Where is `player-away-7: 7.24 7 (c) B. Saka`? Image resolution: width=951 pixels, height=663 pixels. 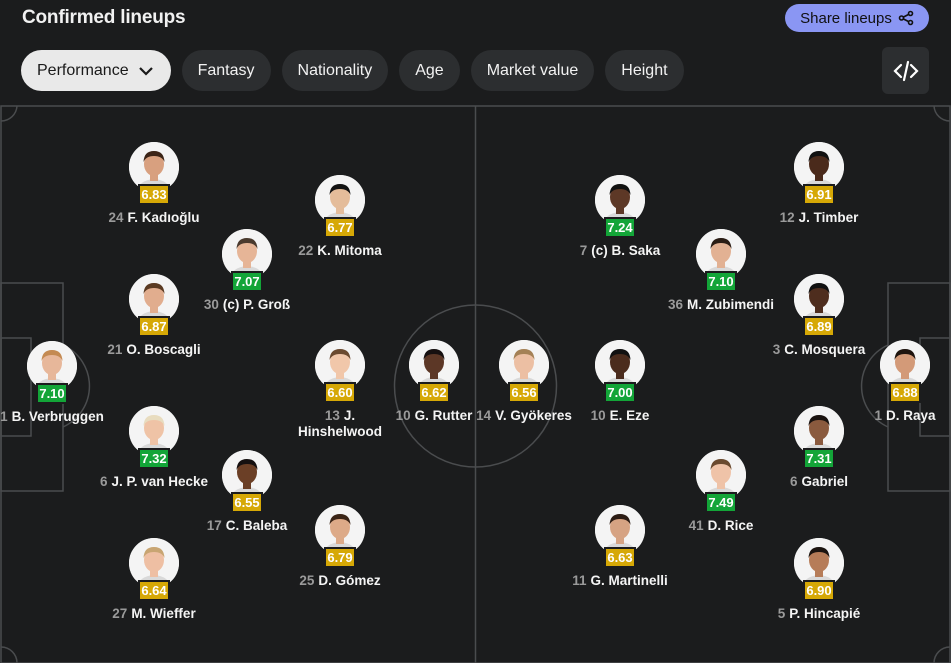
player-away-7: 7.24 7 (c) B. Saka is located at coordinates (620, 217).